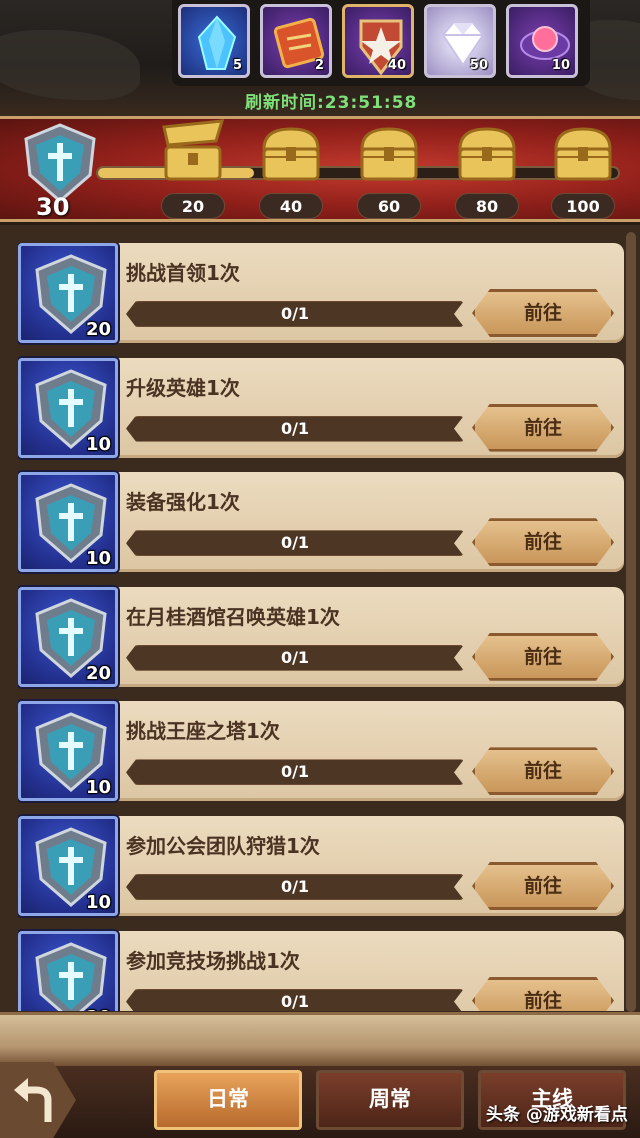 The image size is (640, 1138). Describe the element at coordinates (183, 387) in the screenshot. I see `task-title: 升级英雄1次` at that location.